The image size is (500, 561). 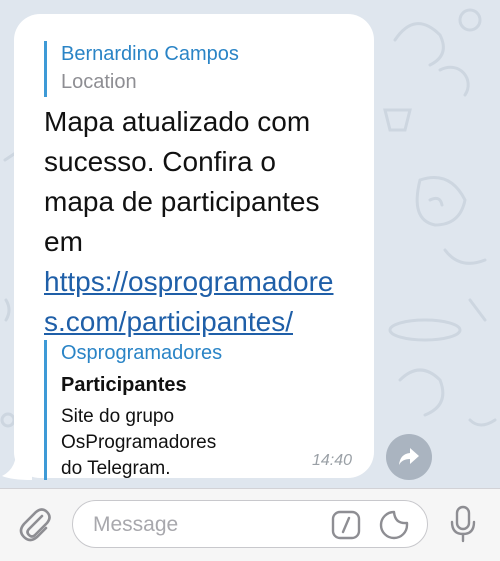 What do you see at coordinates (214, 322) in the screenshot?
I see `link-line: s.com/participantes/` at bounding box center [214, 322].